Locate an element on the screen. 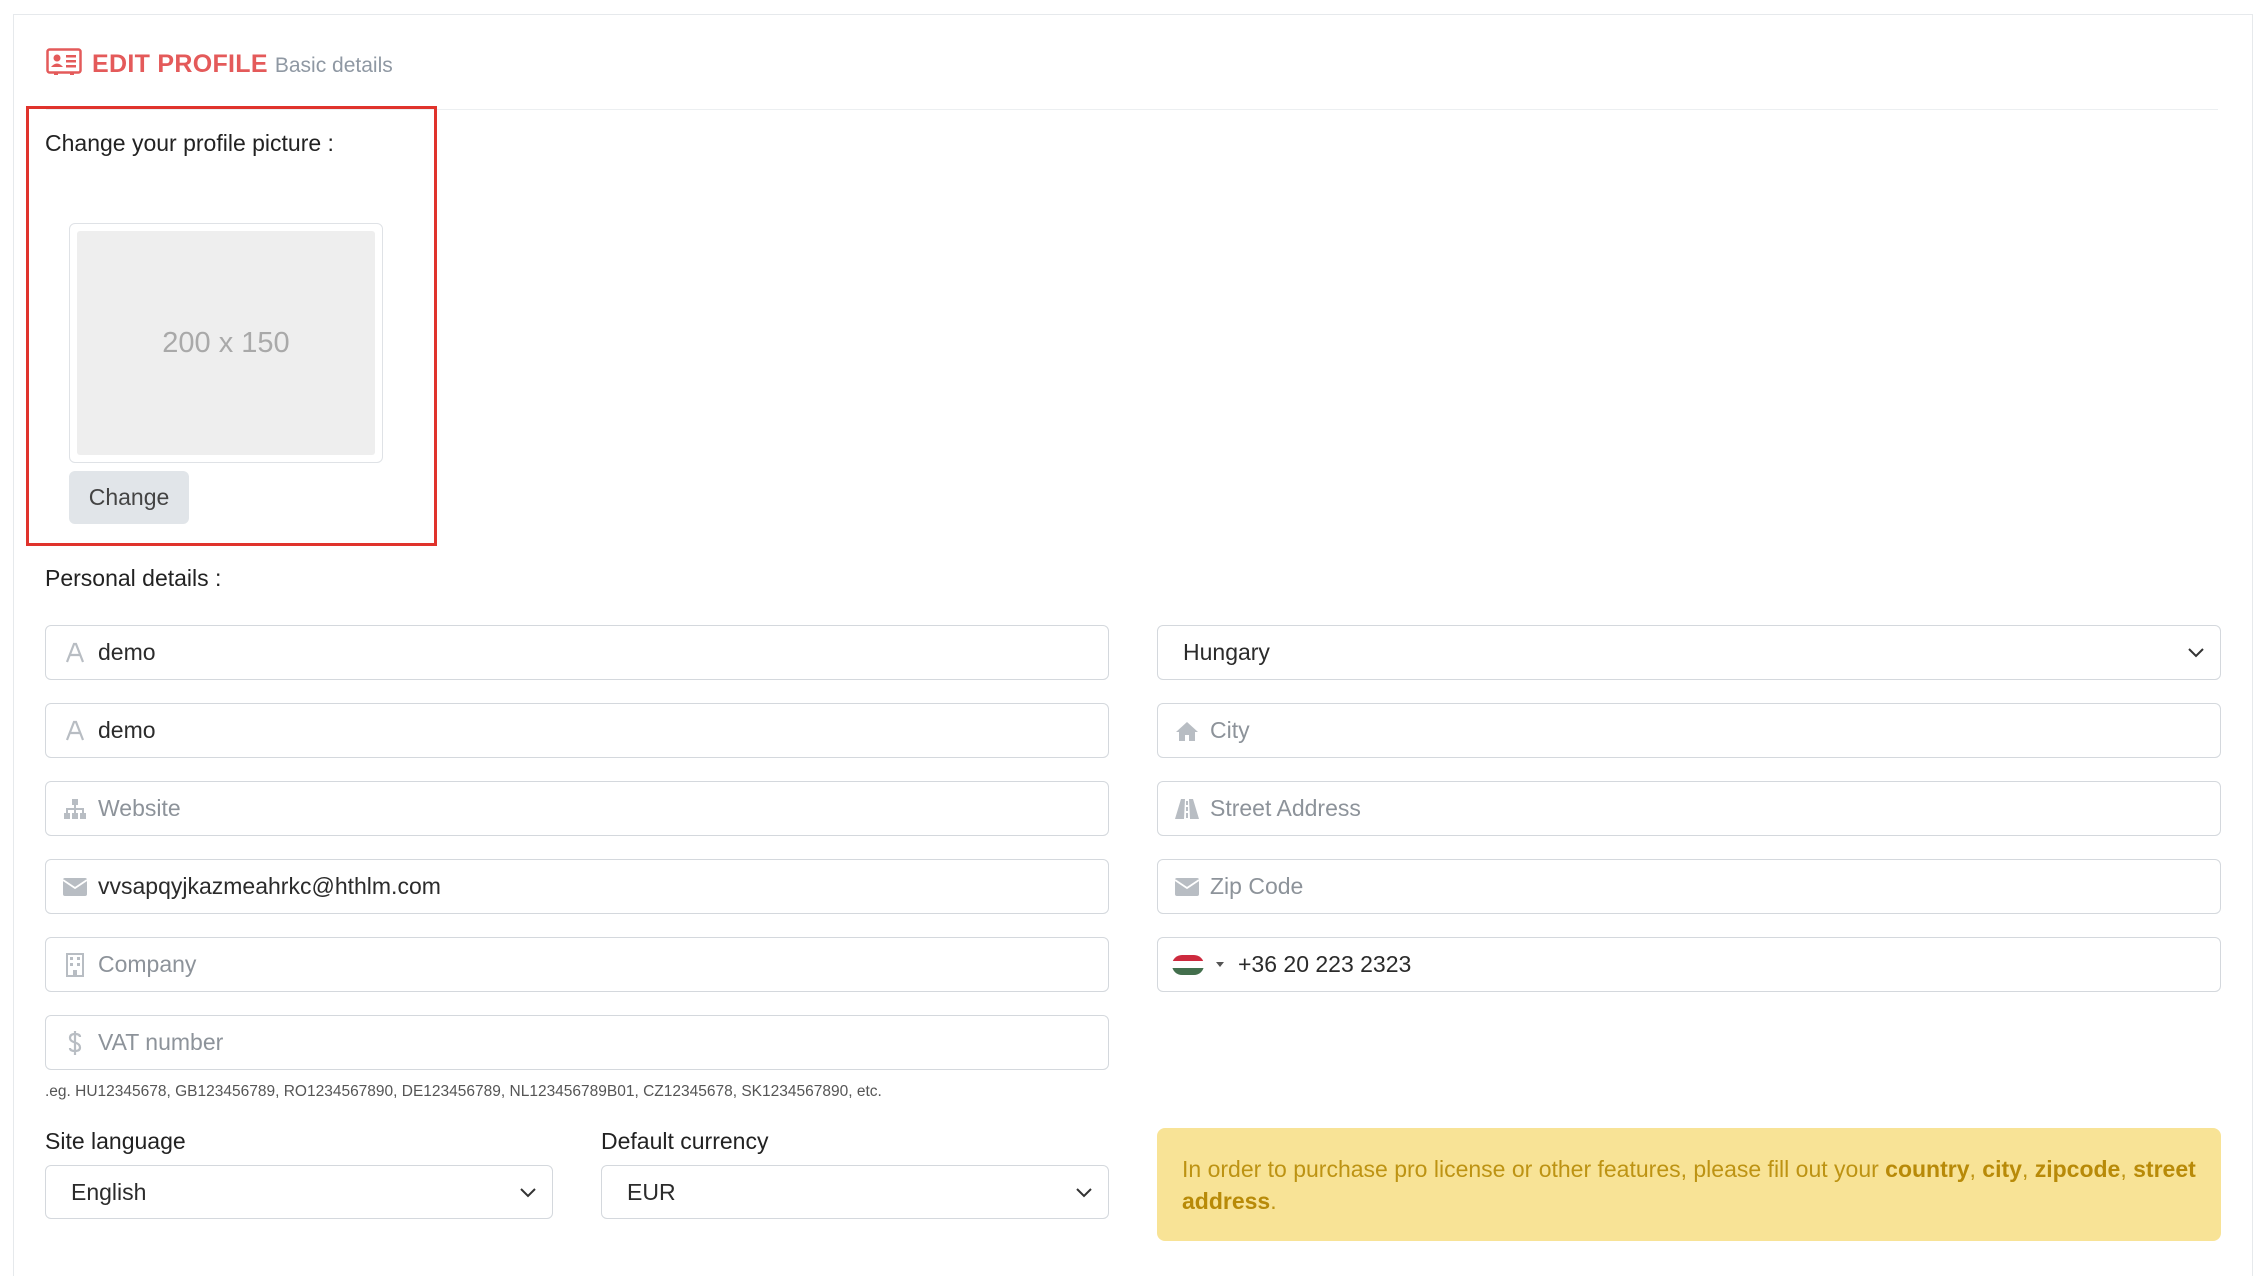 This screenshot has height=1276, width=2268. email-field: vvsapqyjkazmeahrkc@hthlm.com is located at coordinates (577, 886).